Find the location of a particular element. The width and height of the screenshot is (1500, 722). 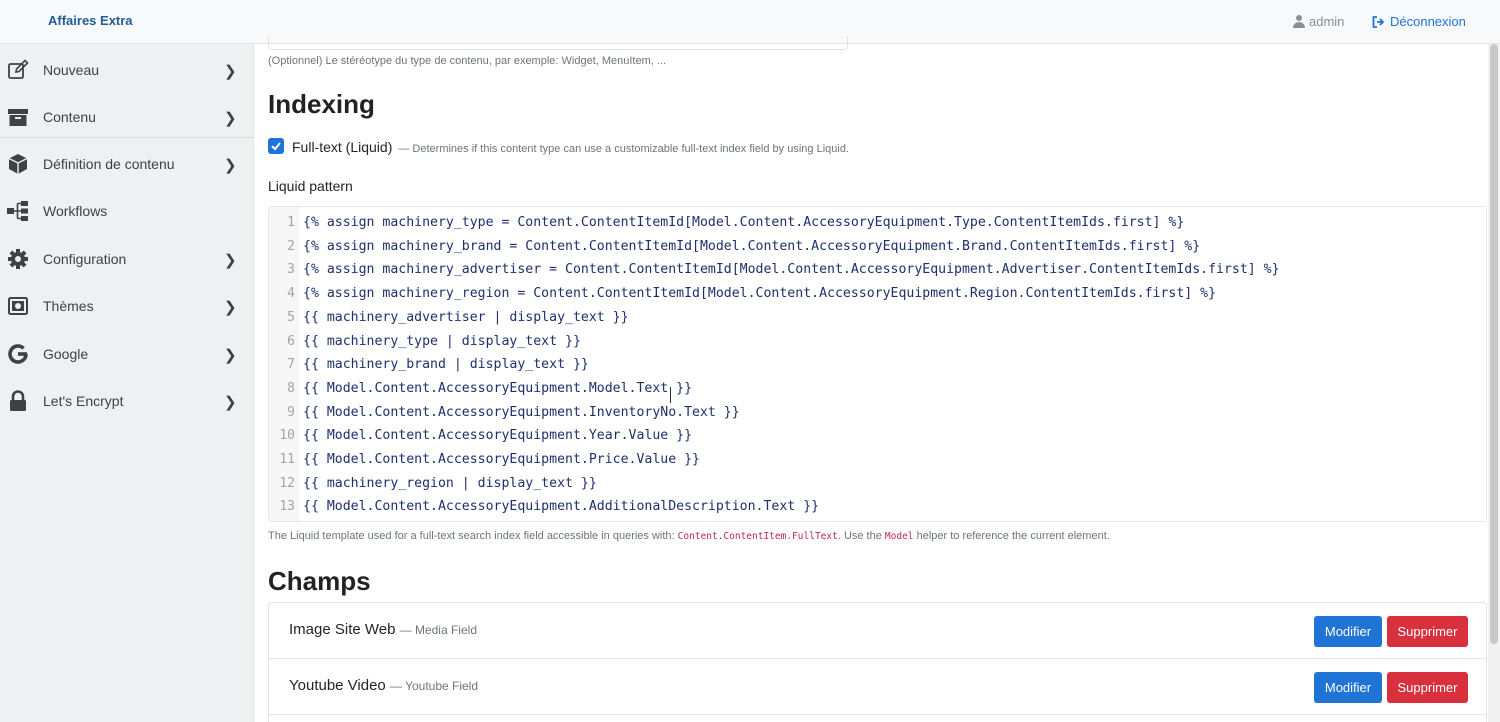

line-number: 8 is located at coordinates (291, 388).